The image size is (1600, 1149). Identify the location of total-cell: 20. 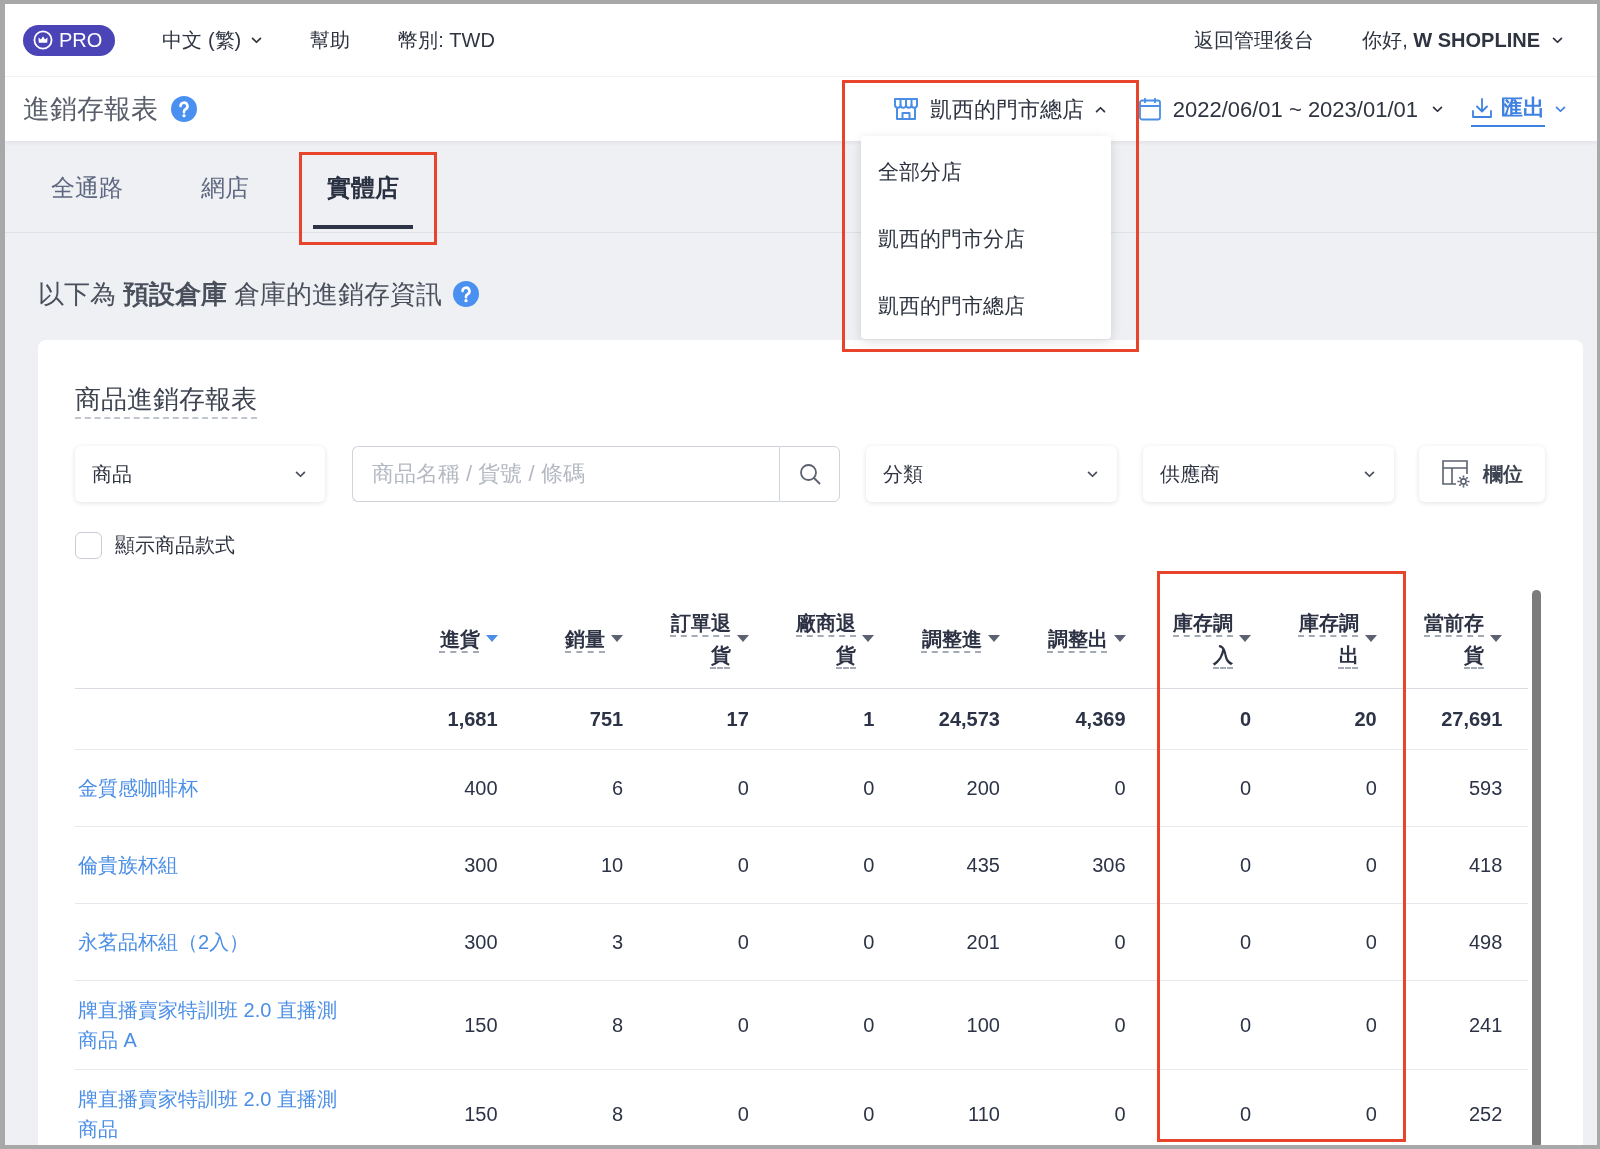
(1340, 719).